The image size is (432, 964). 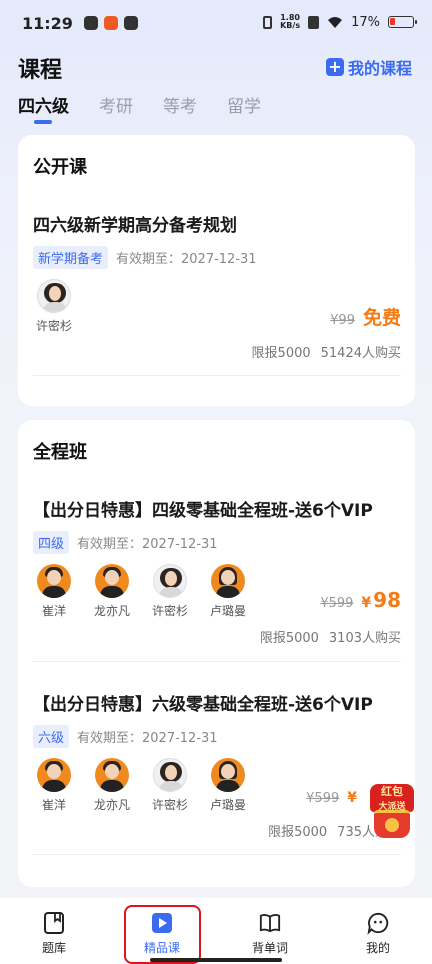 I want to click on status-right: 1.80 KB/s 17%, so click(x=340, y=22).